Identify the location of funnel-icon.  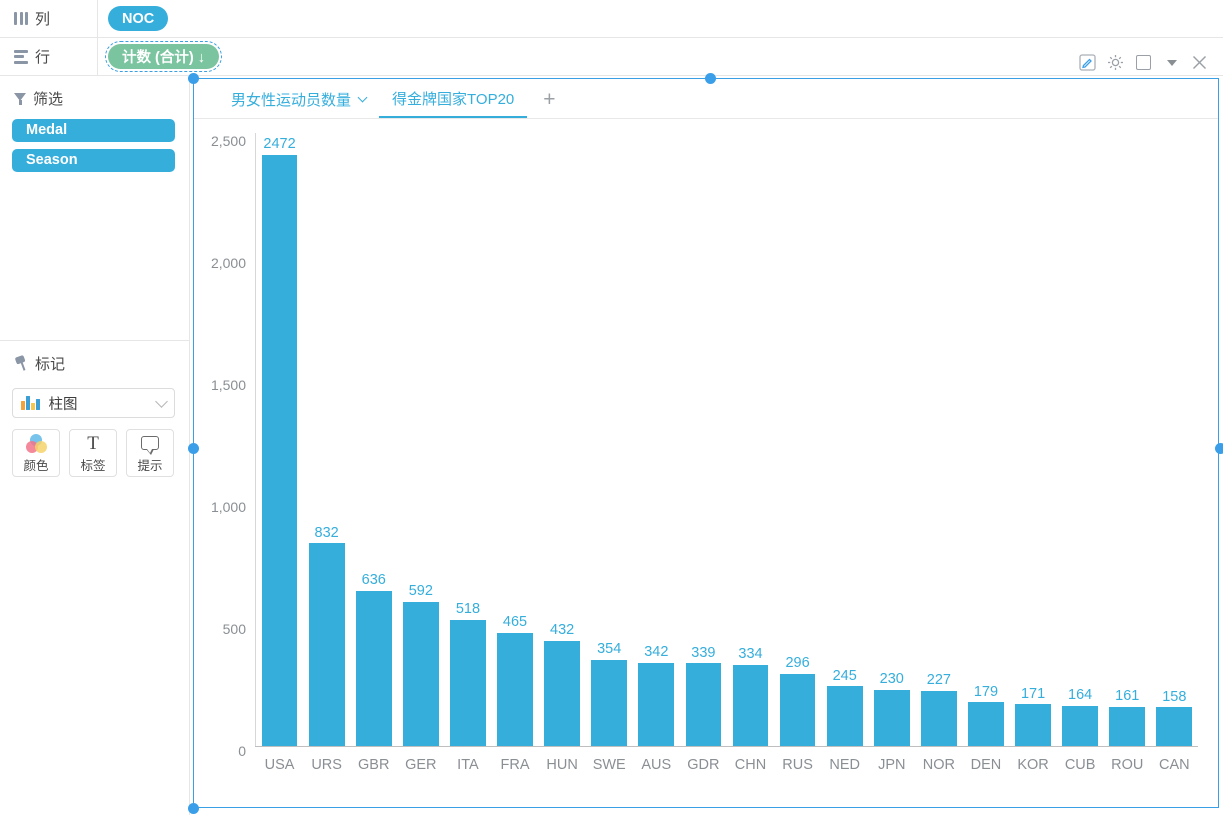
(20, 98).